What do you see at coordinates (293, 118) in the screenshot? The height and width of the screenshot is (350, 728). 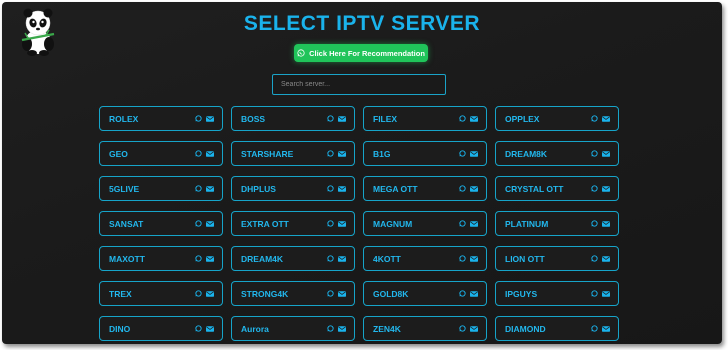 I see `server-card: BOSS` at bounding box center [293, 118].